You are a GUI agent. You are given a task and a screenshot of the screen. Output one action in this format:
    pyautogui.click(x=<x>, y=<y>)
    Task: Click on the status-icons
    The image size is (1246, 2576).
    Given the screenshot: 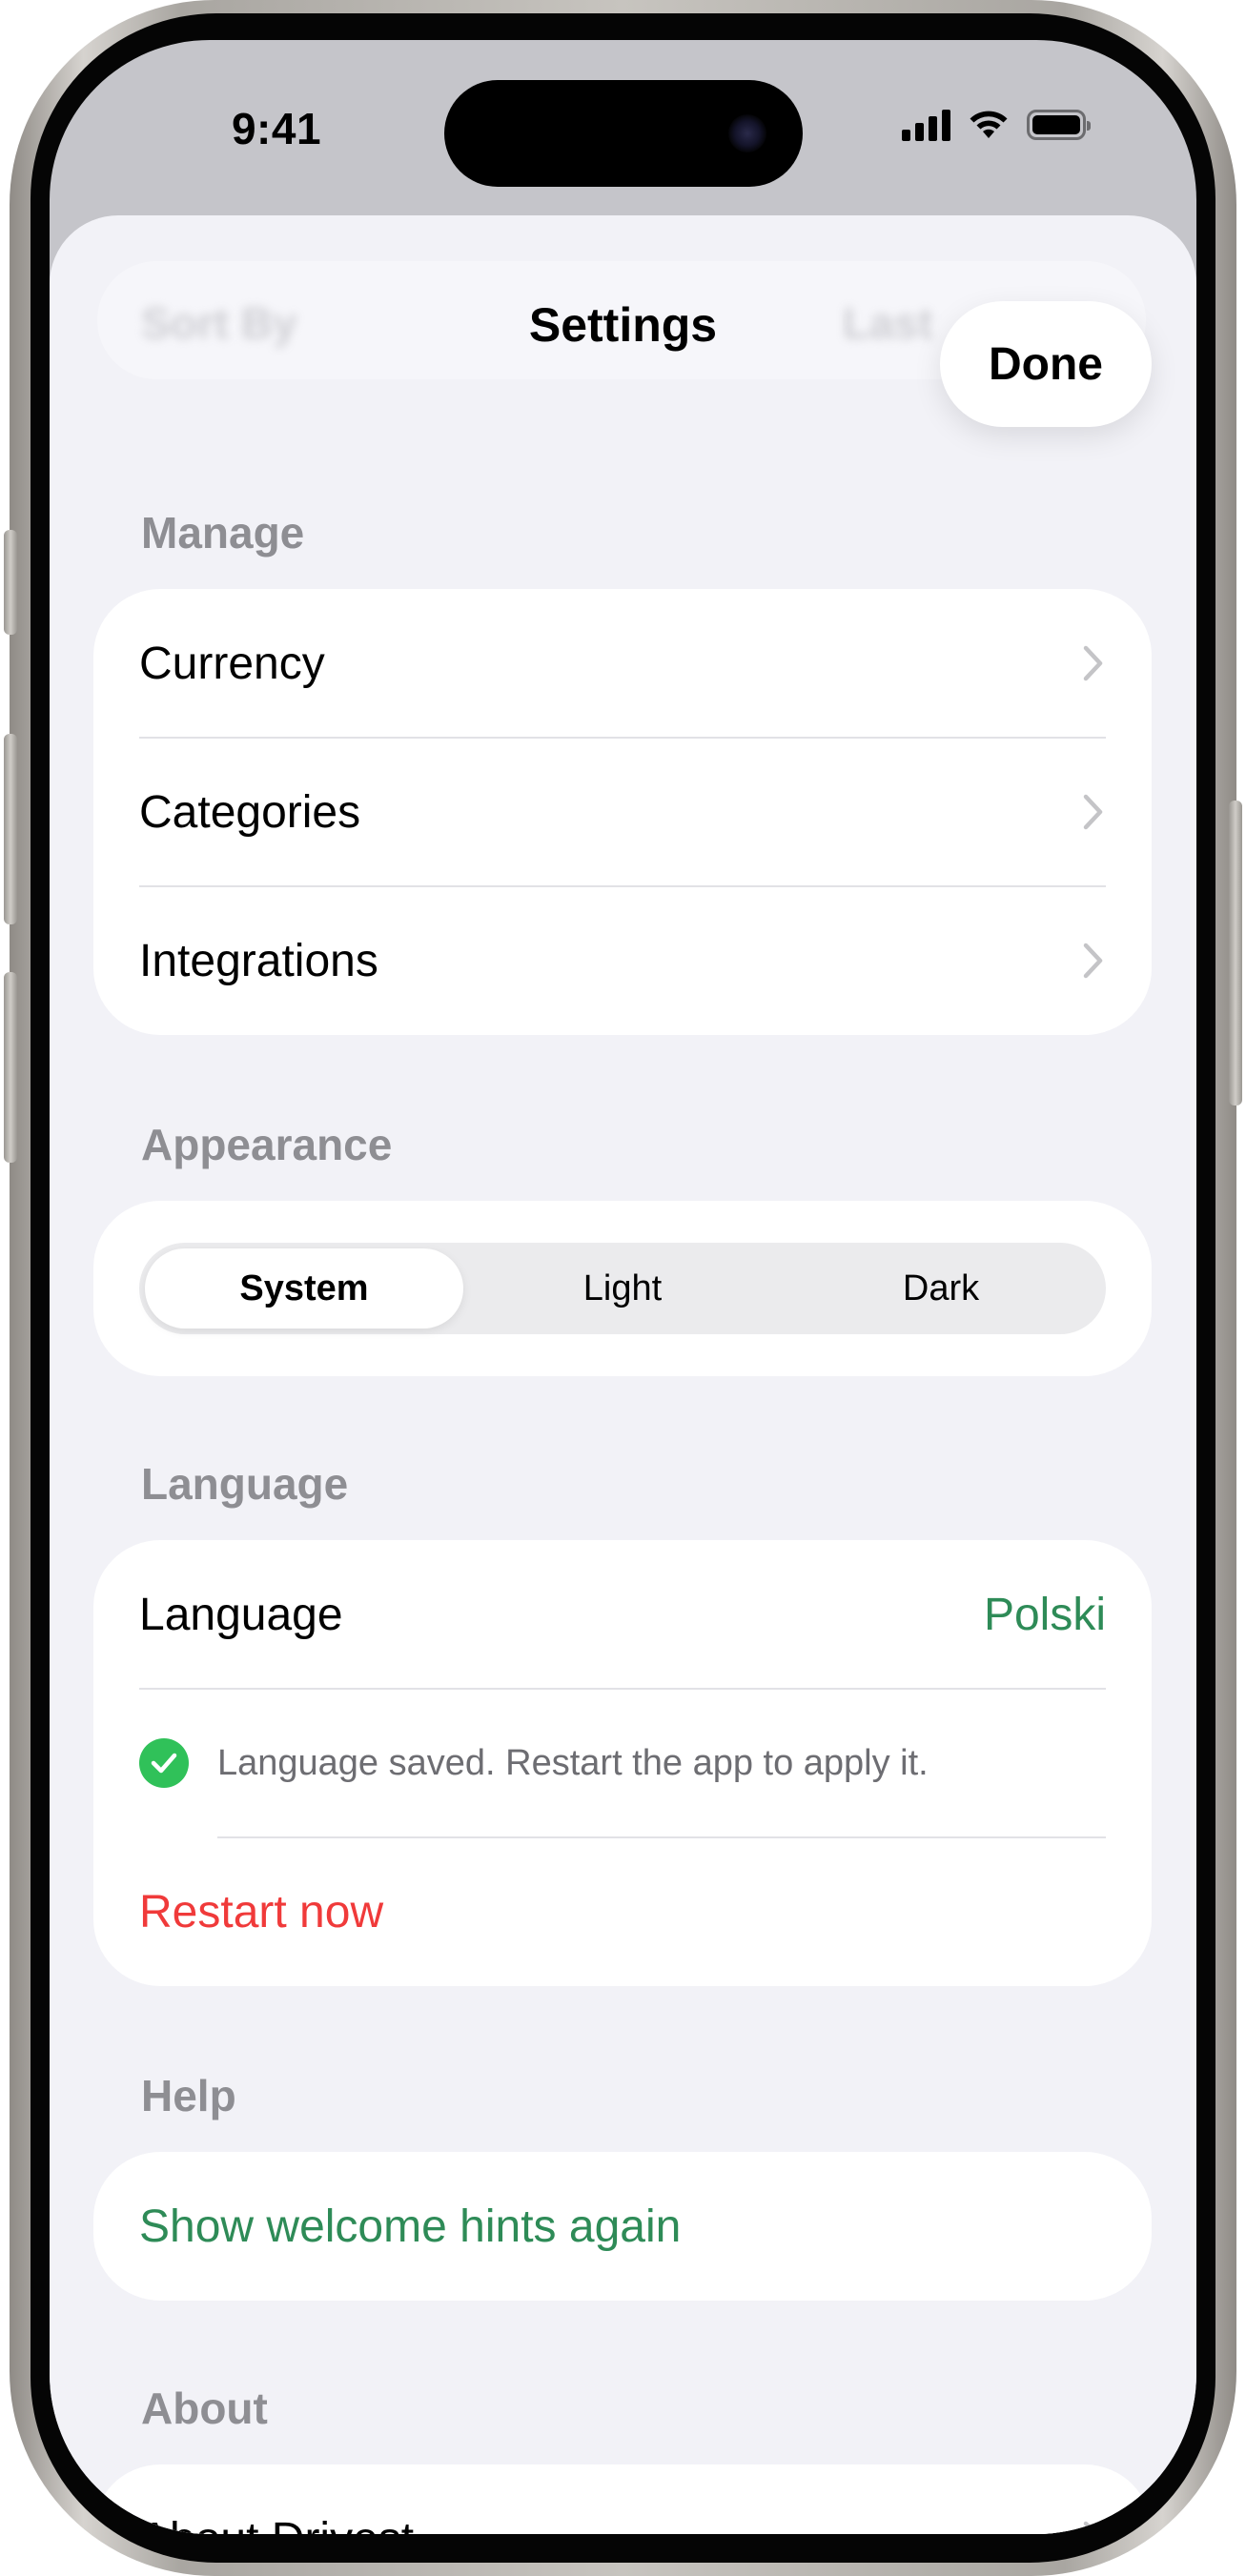 What is the action you would take?
    pyautogui.click(x=996, y=125)
    